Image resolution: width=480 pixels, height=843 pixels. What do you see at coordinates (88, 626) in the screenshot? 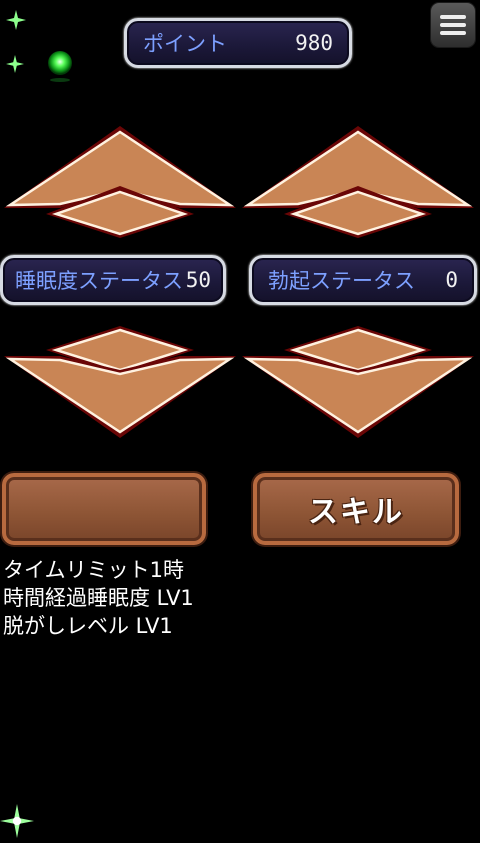
I see `undress-level-text: 脱がしレベル LV1` at bounding box center [88, 626].